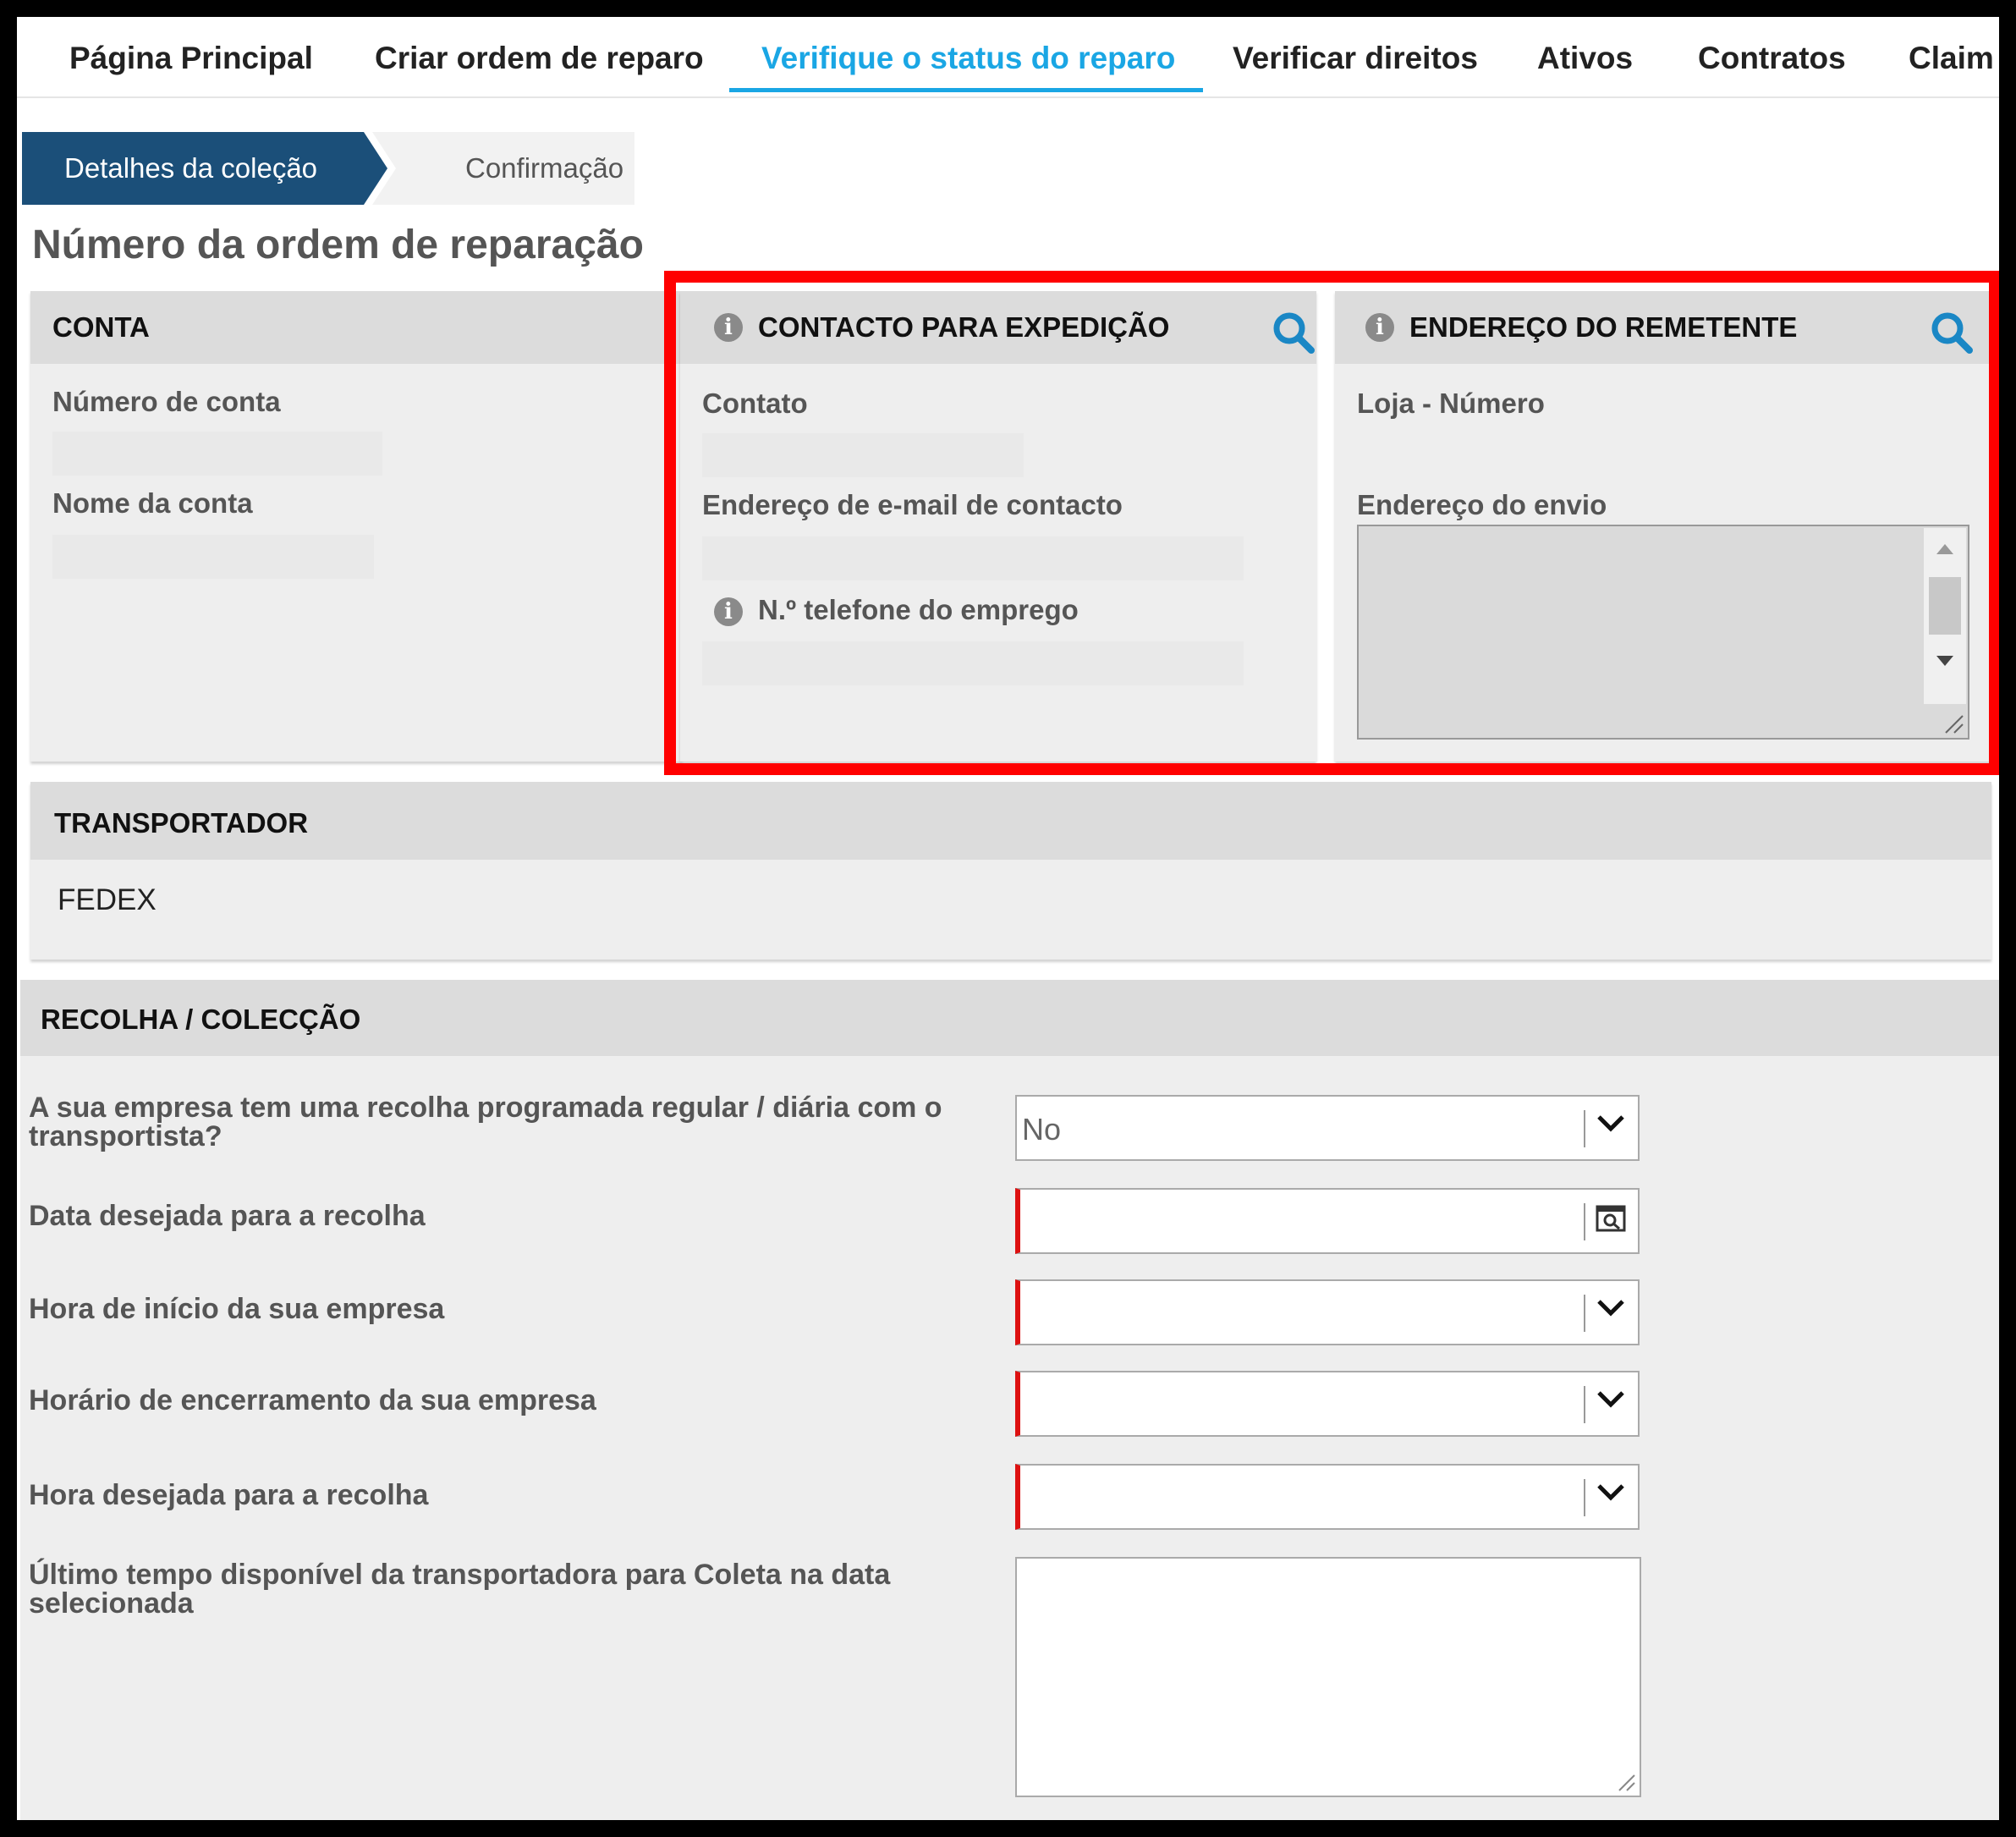  I want to click on resize-handle-icon, so click(1625, 1781).